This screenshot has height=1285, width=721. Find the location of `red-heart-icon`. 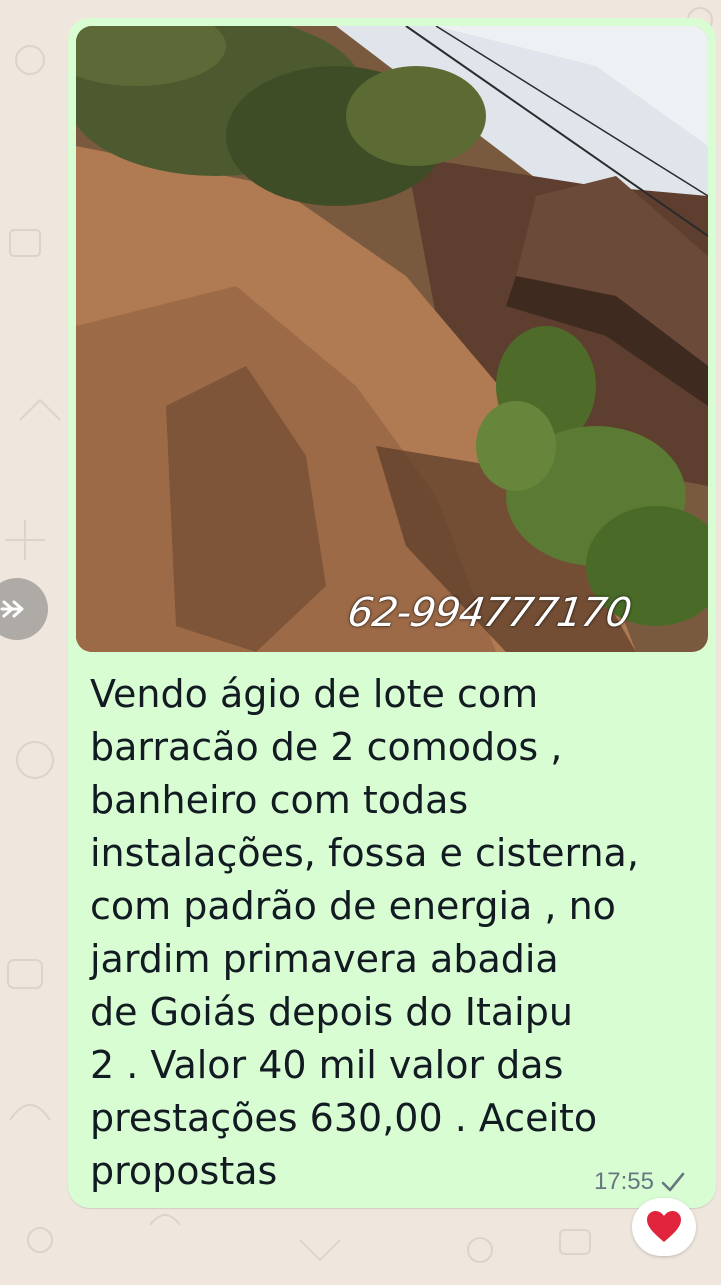

red-heart-icon is located at coordinates (664, 1226).